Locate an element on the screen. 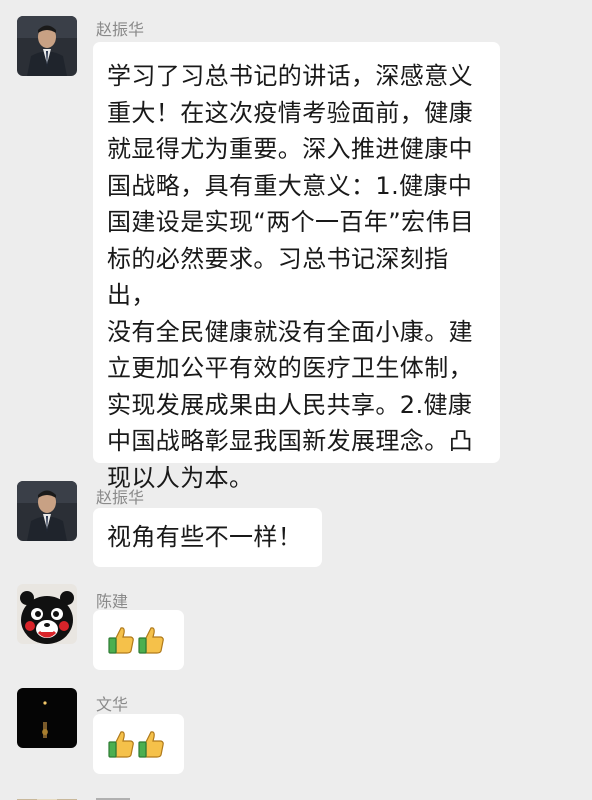  avatar-chenjian is located at coordinates (47, 614).